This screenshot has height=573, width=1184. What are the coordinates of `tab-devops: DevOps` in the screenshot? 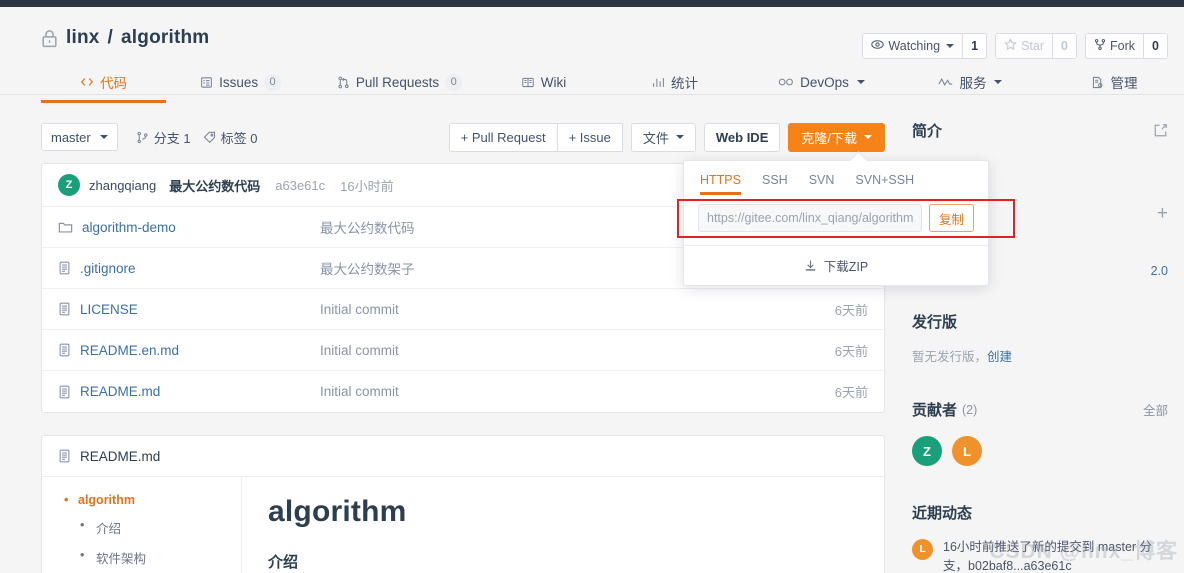 It's located at (821, 85).